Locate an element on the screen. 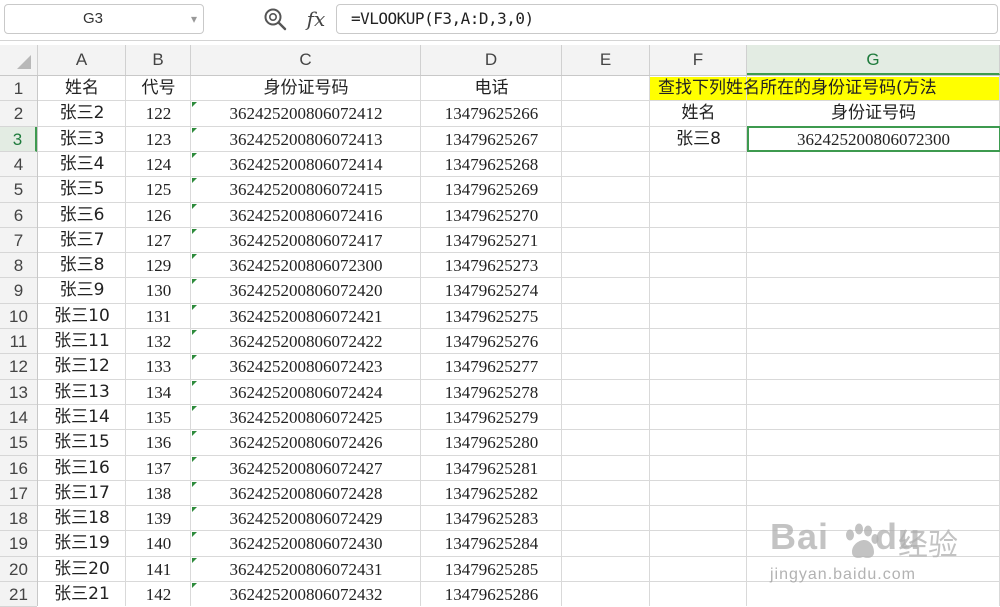 The image size is (1000, 607). cell-b8: 129 is located at coordinates (158, 265).